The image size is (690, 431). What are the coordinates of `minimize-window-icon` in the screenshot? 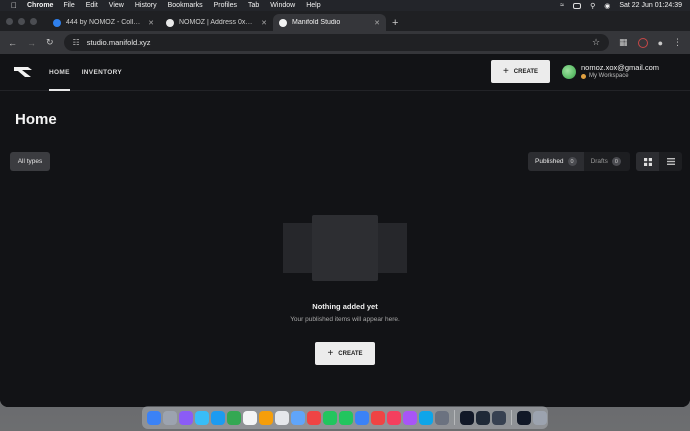 It's located at (21, 21).